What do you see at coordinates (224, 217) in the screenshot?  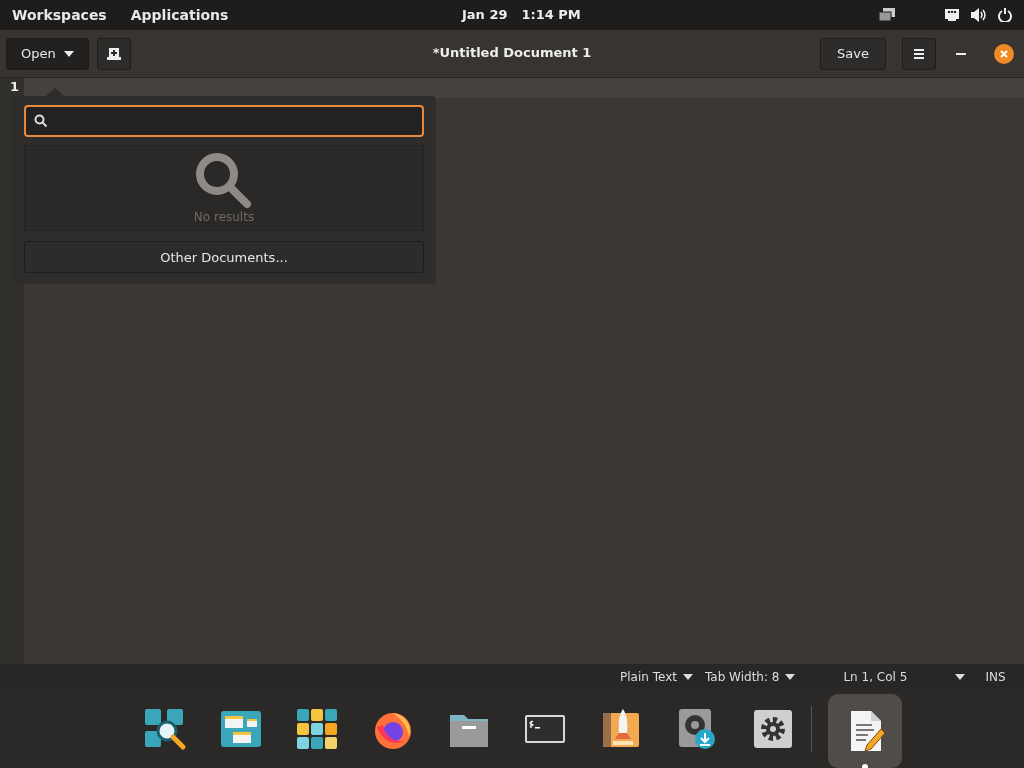 I see `empty-message: No results` at bounding box center [224, 217].